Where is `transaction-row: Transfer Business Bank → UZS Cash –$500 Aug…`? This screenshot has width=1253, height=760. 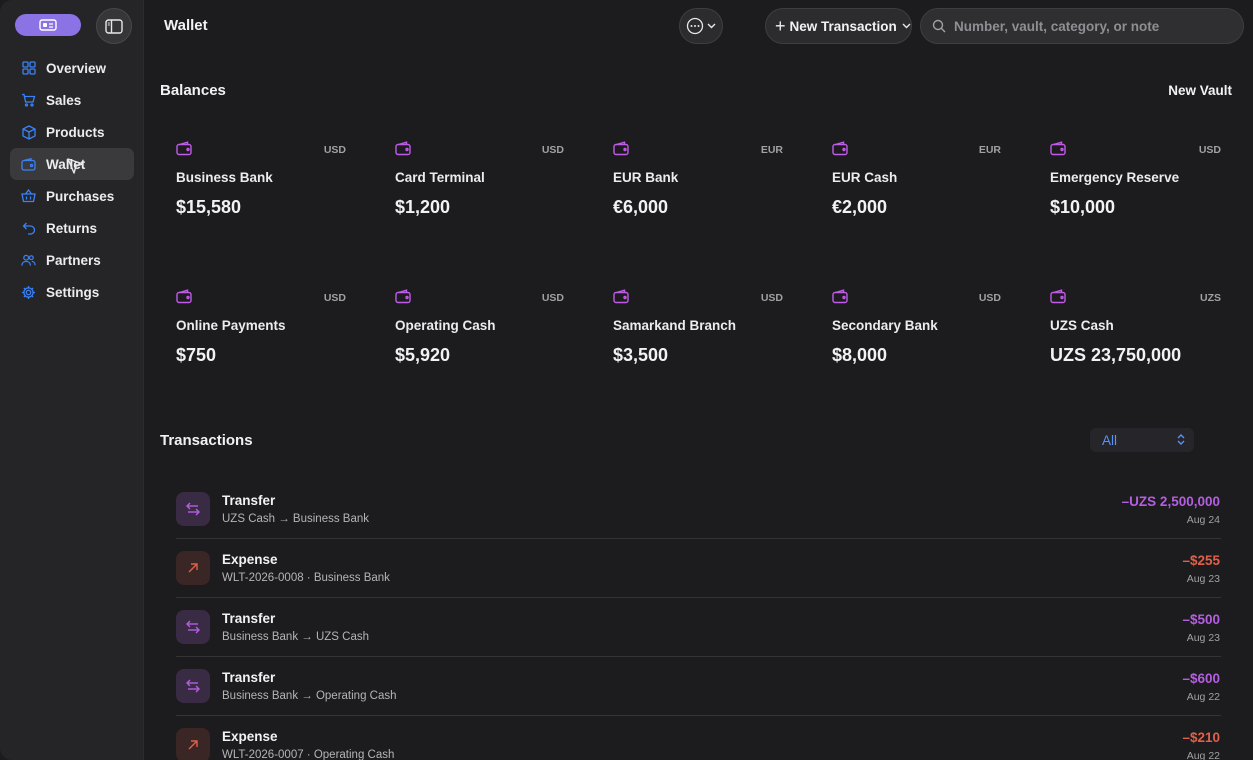 transaction-row: Transfer Business Bank → UZS Cash –$500 Aug… is located at coordinates (698, 627).